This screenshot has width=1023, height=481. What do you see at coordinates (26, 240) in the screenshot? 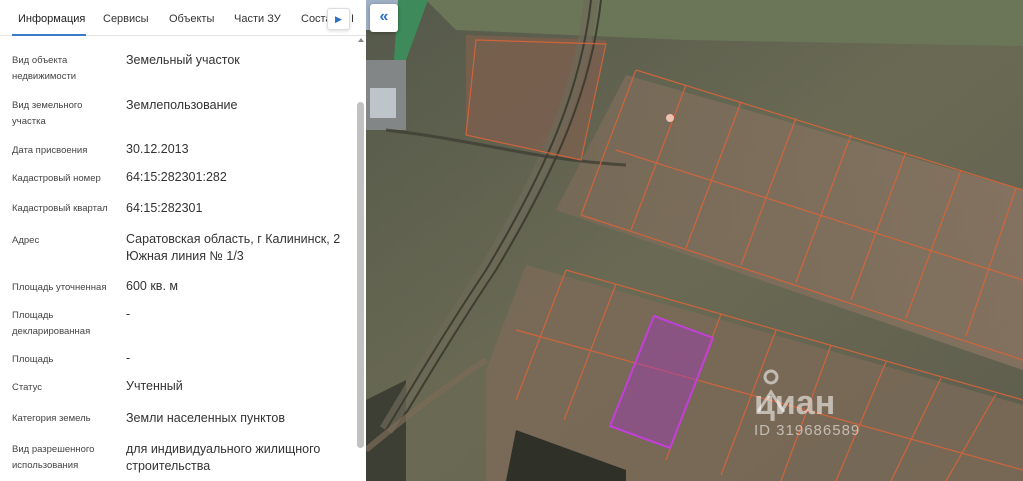
I see `property-label: Адрес` at bounding box center [26, 240].